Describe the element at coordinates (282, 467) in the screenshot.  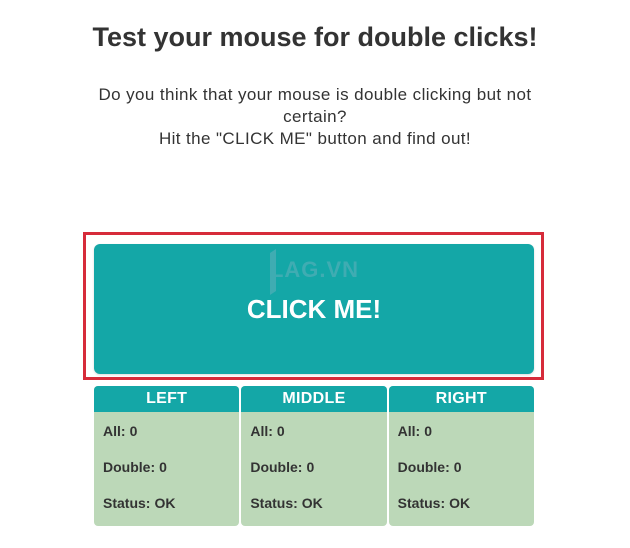
I see `middle-double-count: Double: 0` at that location.